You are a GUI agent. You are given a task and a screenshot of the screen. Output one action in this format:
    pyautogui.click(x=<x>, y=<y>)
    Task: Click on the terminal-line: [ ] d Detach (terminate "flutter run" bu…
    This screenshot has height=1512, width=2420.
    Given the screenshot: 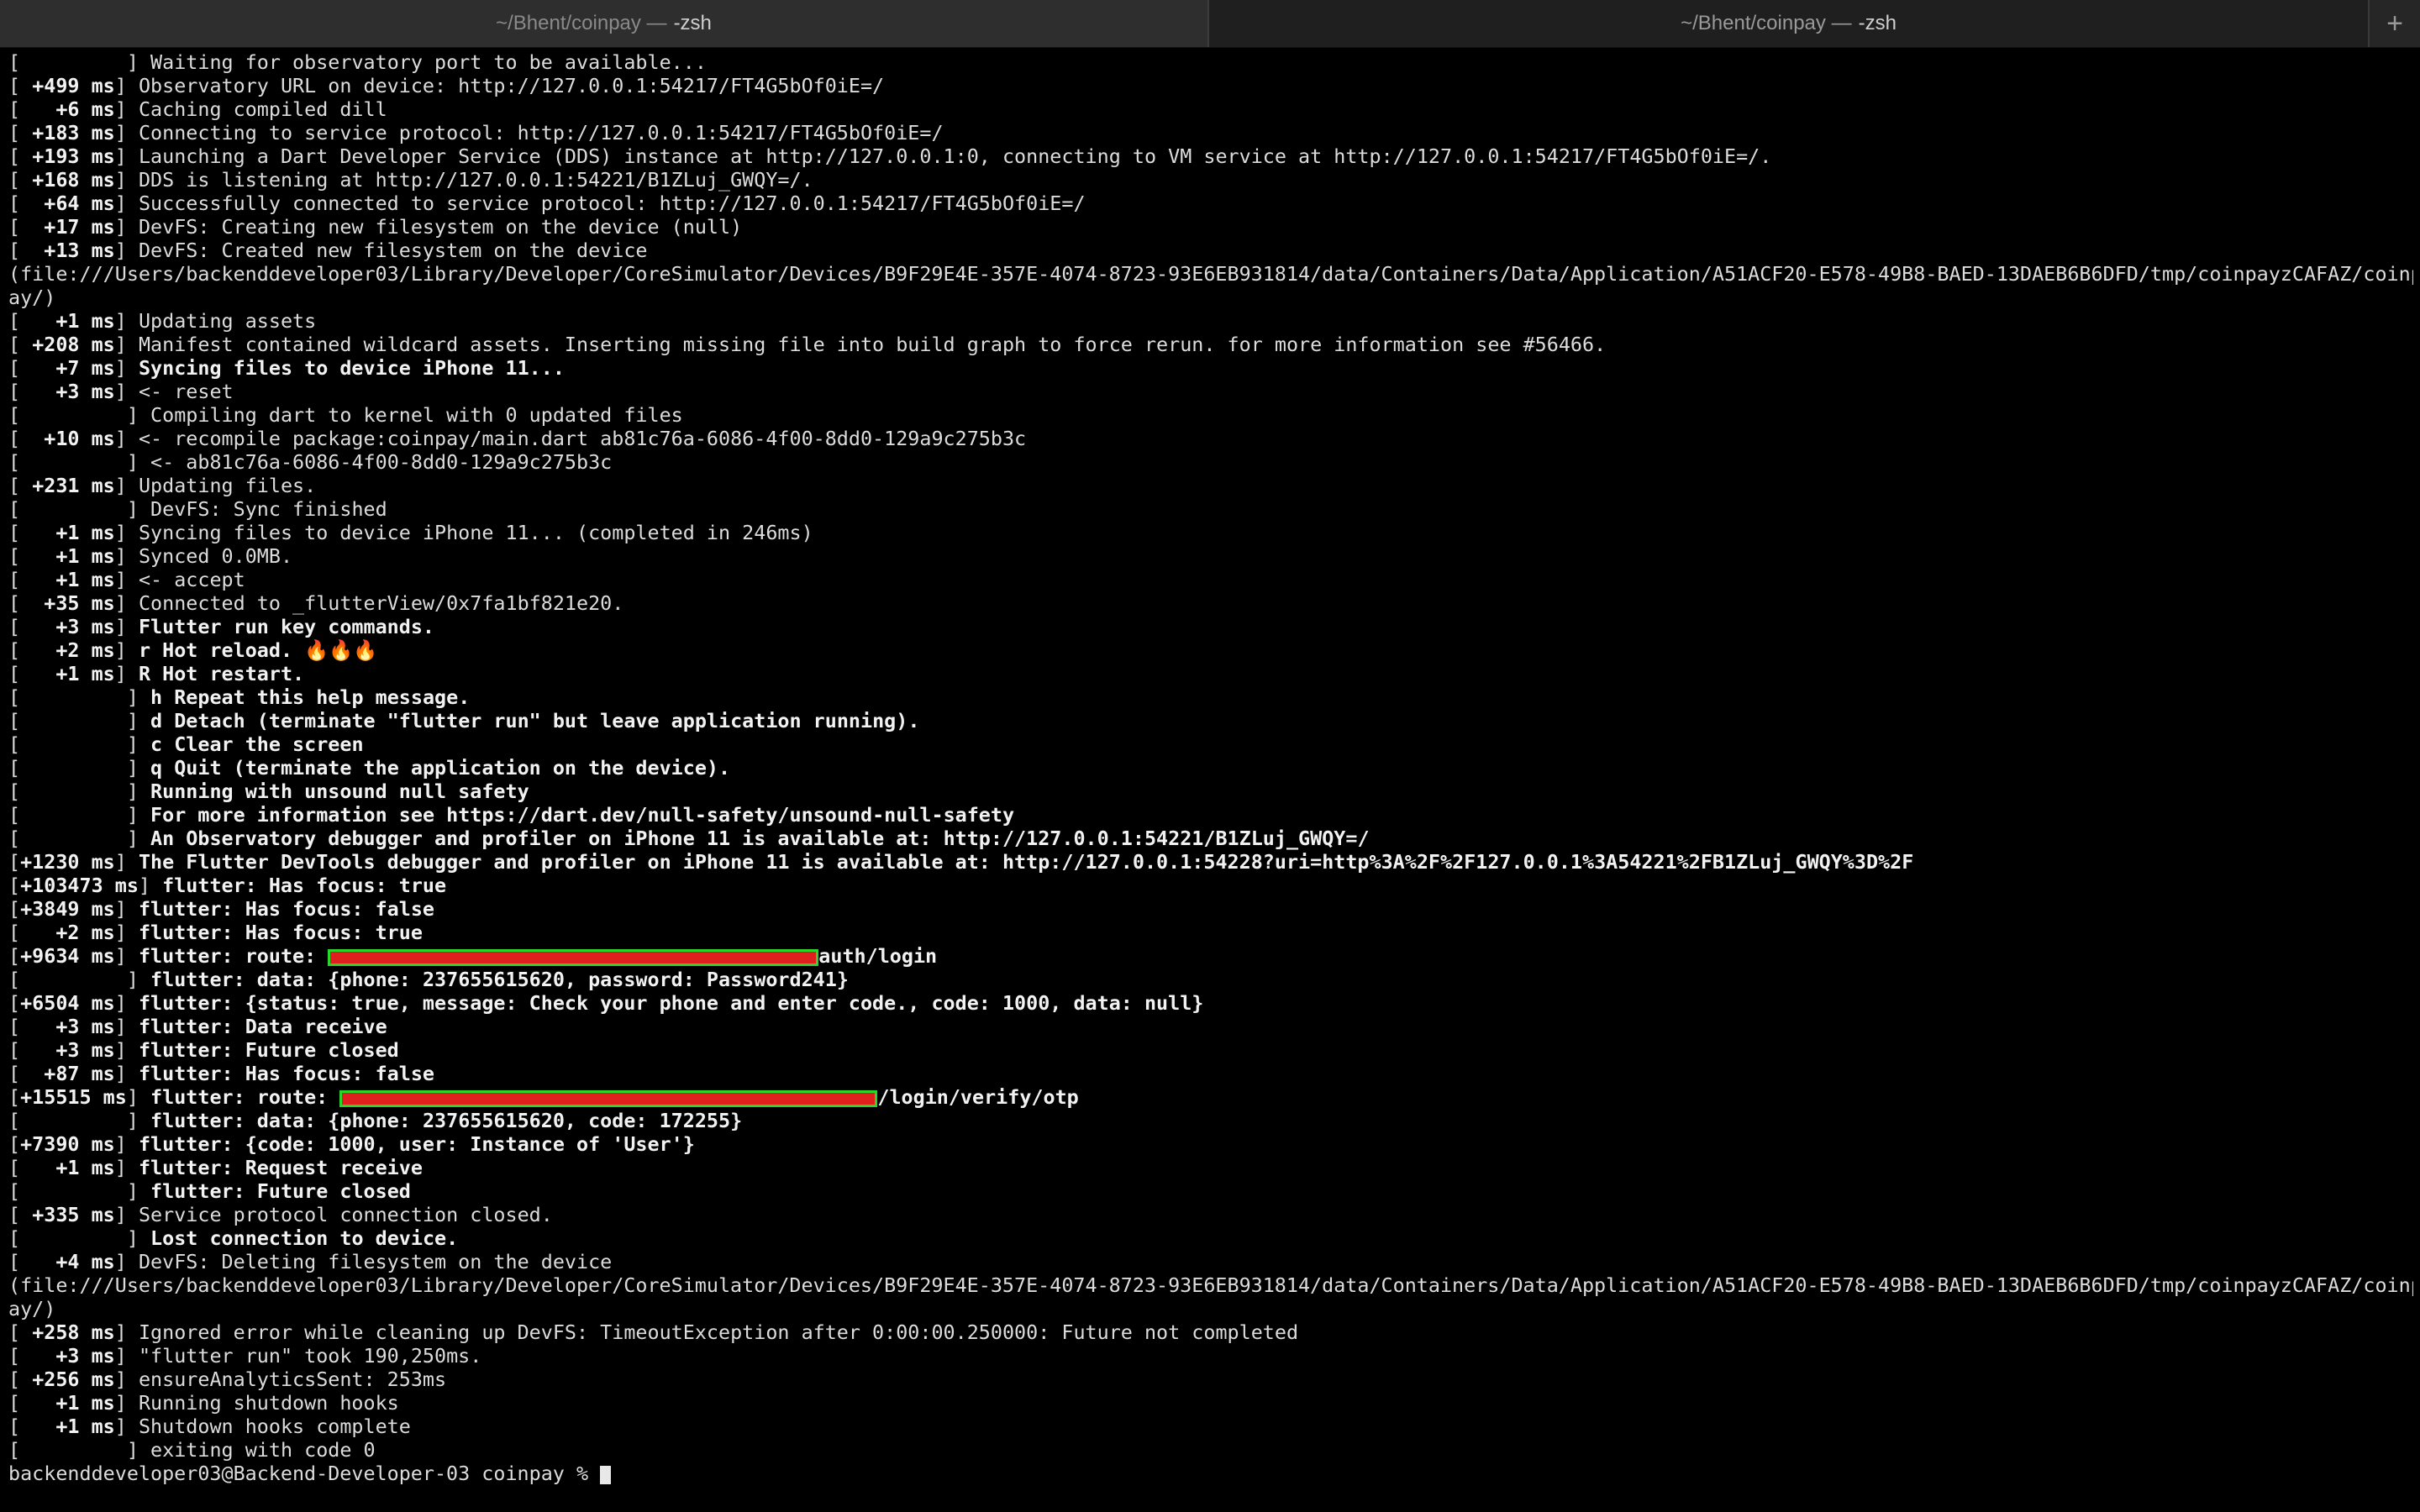 What is the action you would take?
    pyautogui.click(x=1210, y=720)
    